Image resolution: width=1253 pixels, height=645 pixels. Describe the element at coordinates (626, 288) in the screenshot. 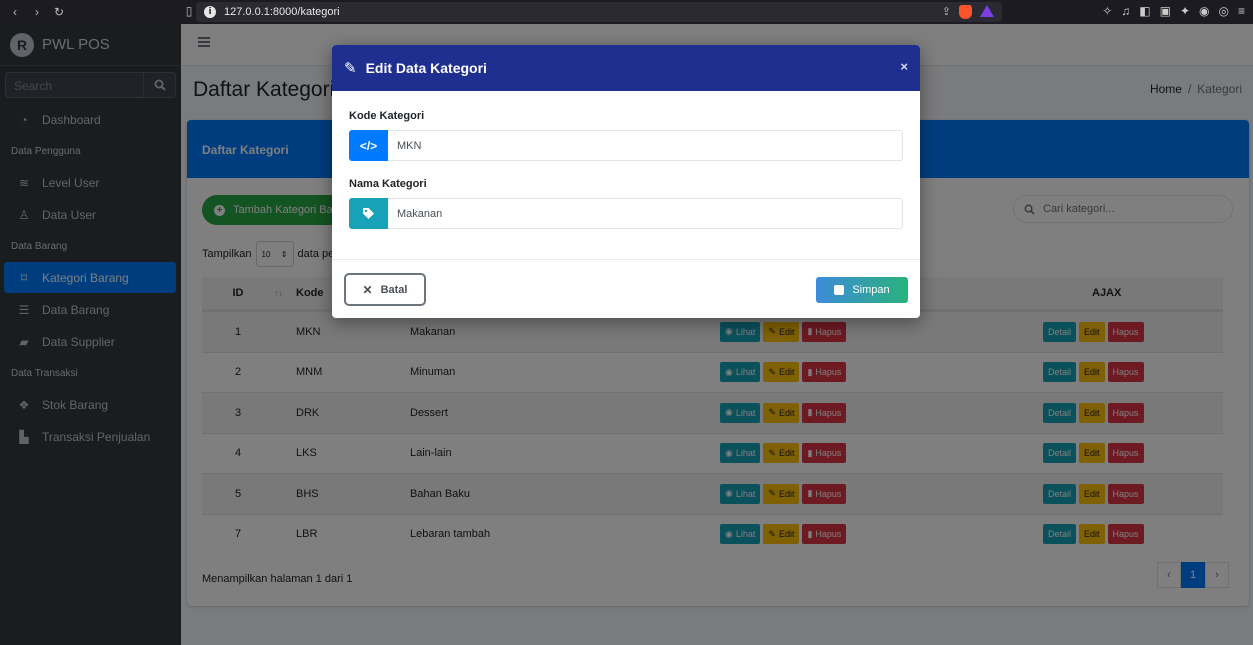

I see `modal-footer: ✕ Batal Simpan` at that location.